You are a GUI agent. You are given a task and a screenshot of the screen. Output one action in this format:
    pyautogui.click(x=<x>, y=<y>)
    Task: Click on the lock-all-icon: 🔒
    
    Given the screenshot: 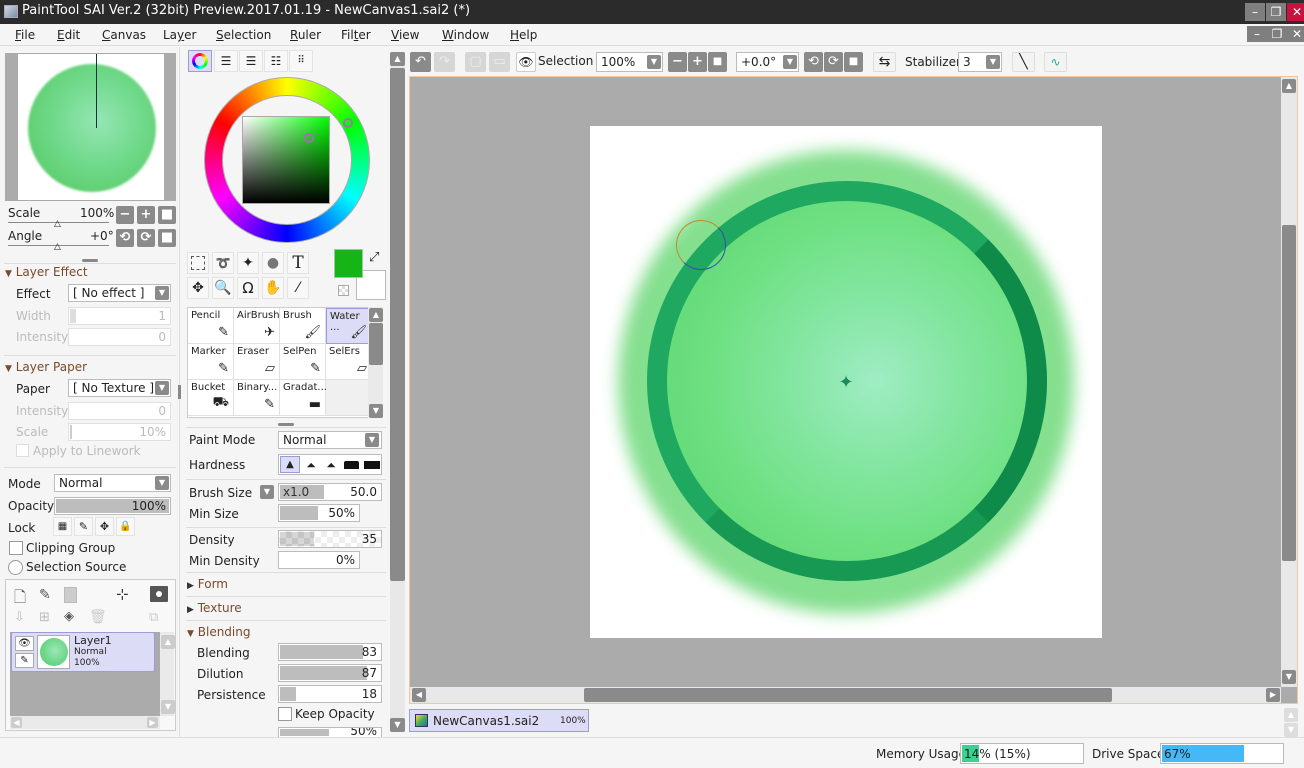 What is the action you would take?
    pyautogui.click(x=125, y=526)
    